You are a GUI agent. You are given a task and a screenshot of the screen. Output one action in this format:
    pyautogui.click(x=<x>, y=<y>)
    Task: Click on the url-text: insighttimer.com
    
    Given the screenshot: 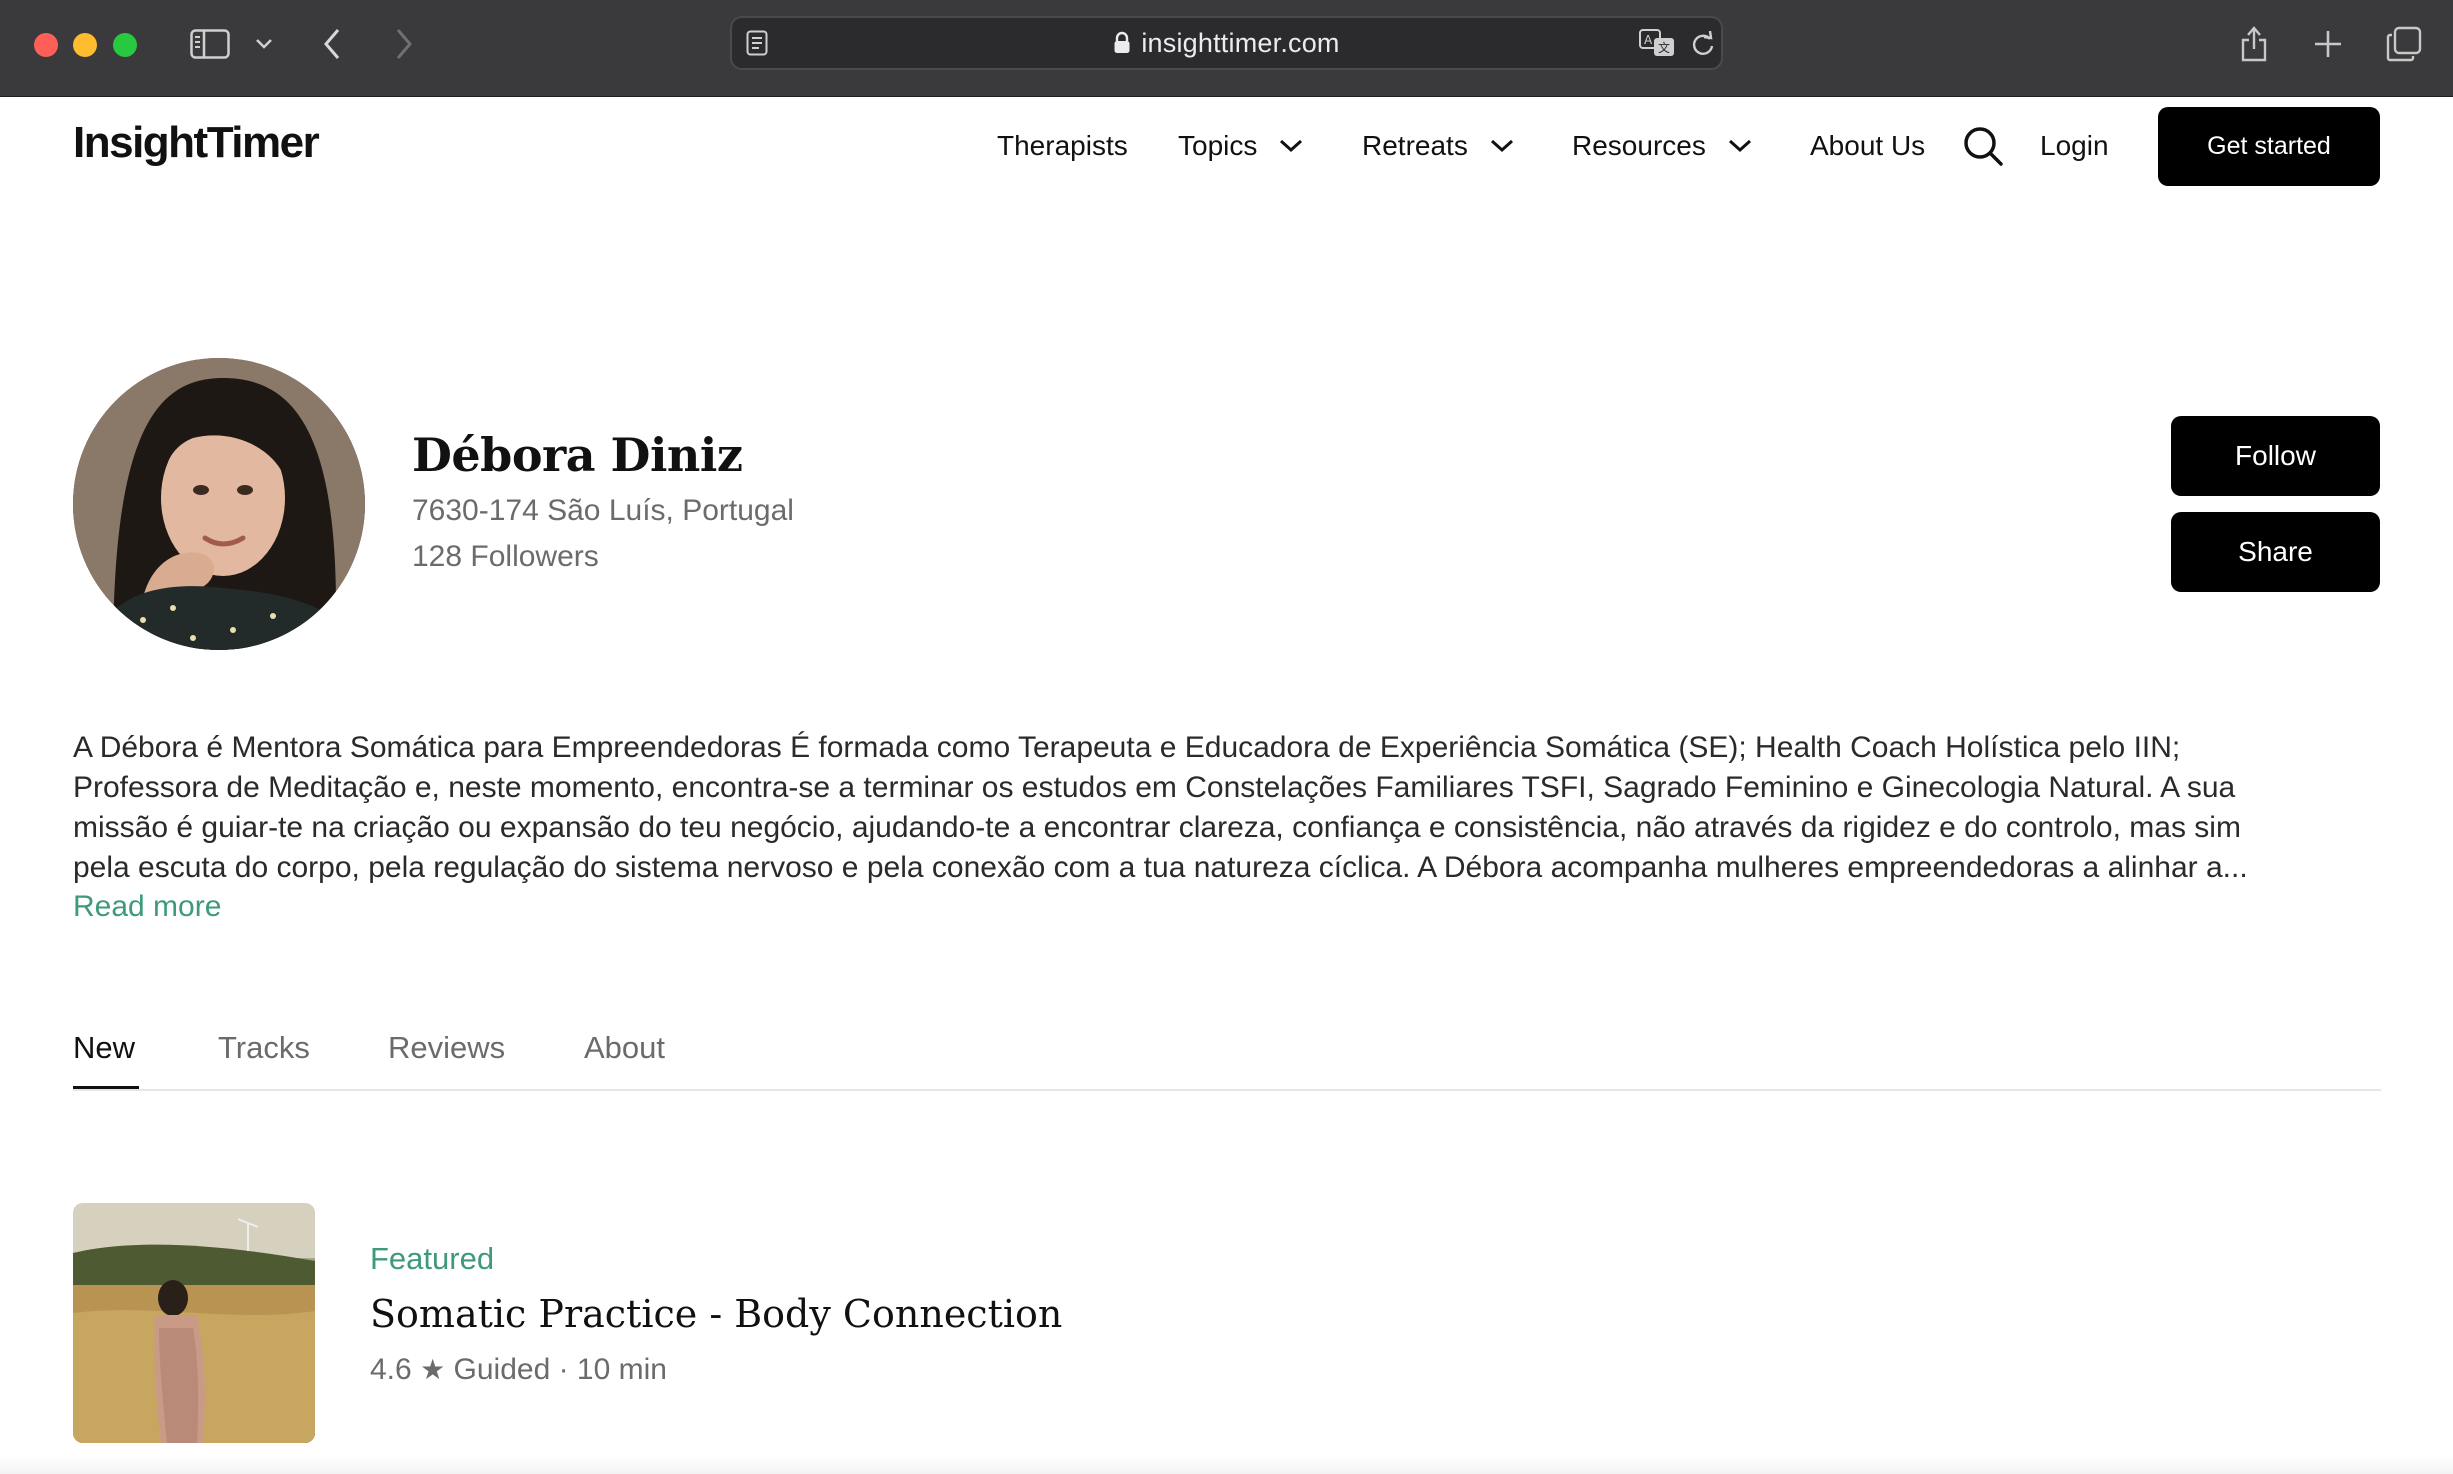 What is the action you would take?
    pyautogui.click(x=1240, y=42)
    